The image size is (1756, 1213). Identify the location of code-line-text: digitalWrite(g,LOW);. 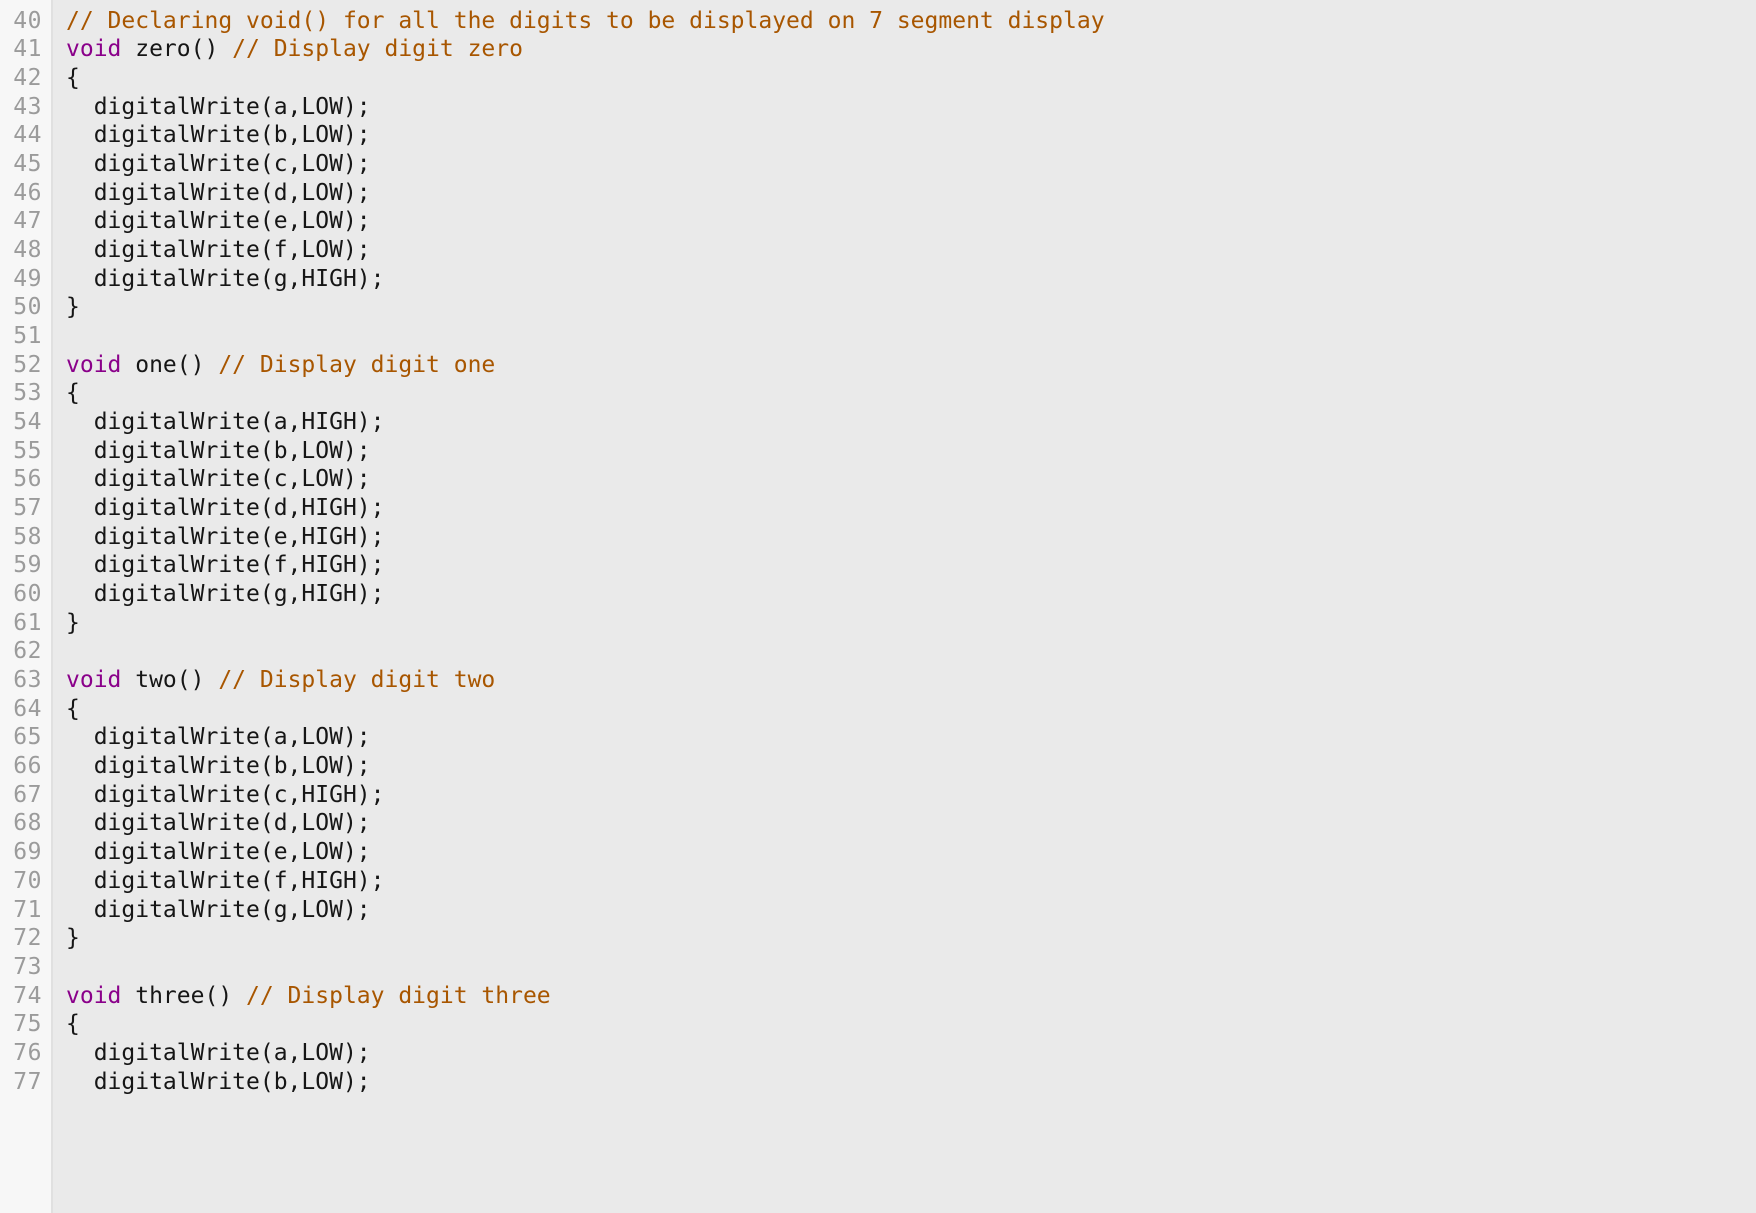
(904, 910).